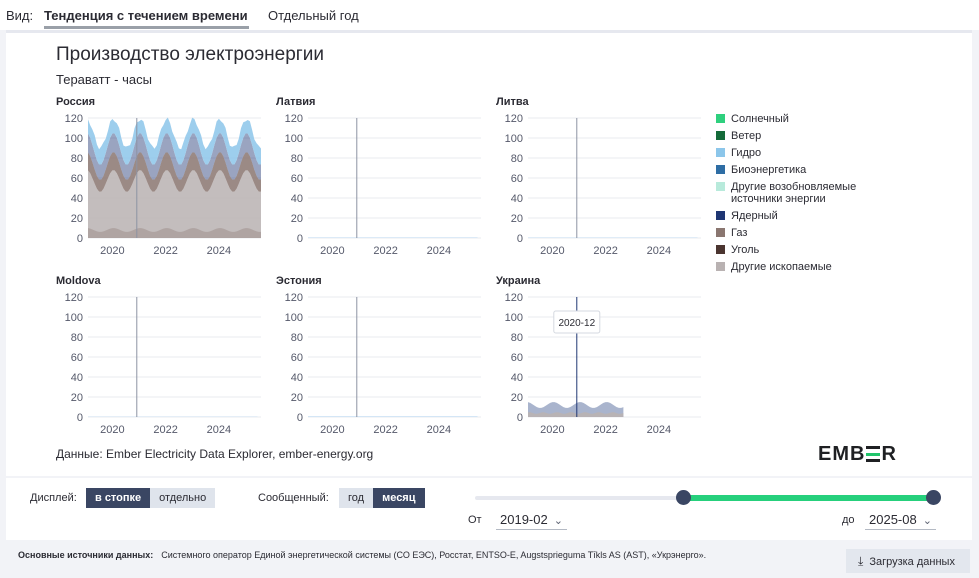  What do you see at coordinates (848, 520) in the screenshot?
I see `to-label: до` at bounding box center [848, 520].